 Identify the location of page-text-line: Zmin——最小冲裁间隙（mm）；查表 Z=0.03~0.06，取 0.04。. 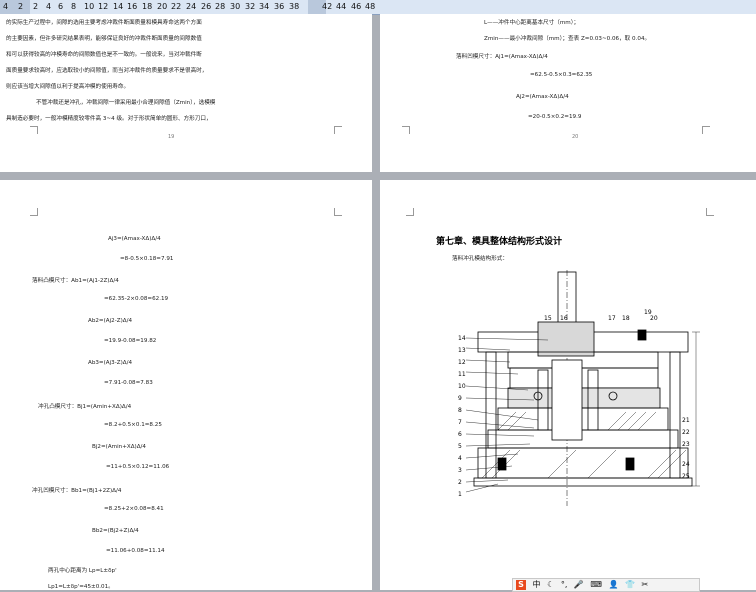
(567, 39).